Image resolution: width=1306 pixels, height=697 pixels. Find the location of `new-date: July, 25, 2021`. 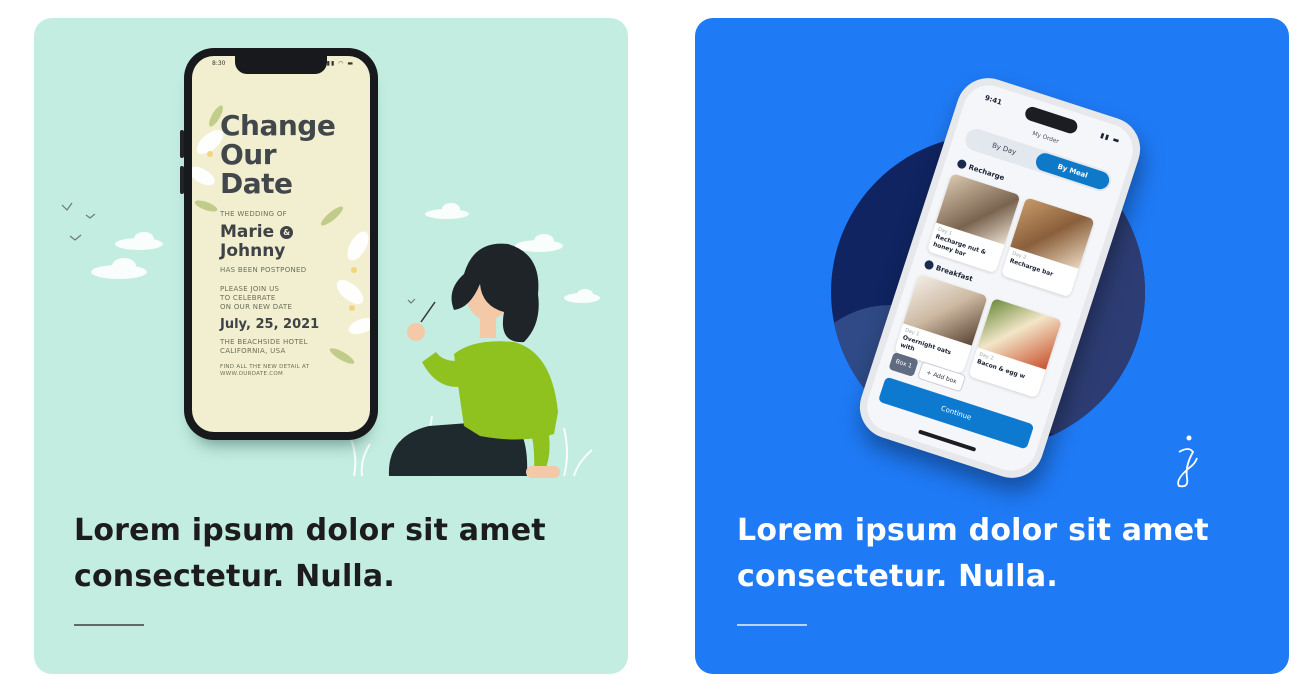

new-date: July, 25, 2021 is located at coordinates (270, 324).